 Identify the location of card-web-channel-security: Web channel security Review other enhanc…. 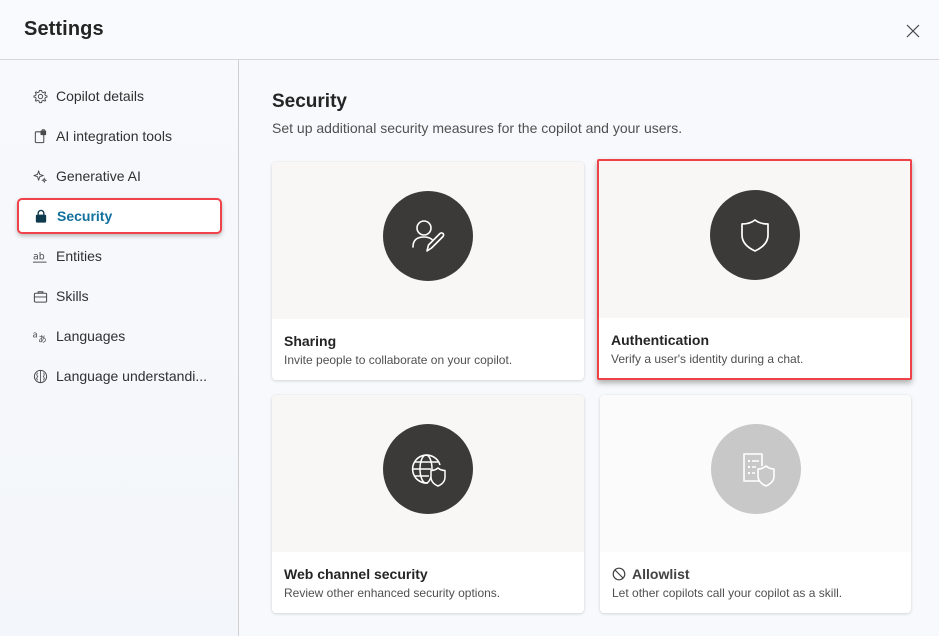
(428, 504).